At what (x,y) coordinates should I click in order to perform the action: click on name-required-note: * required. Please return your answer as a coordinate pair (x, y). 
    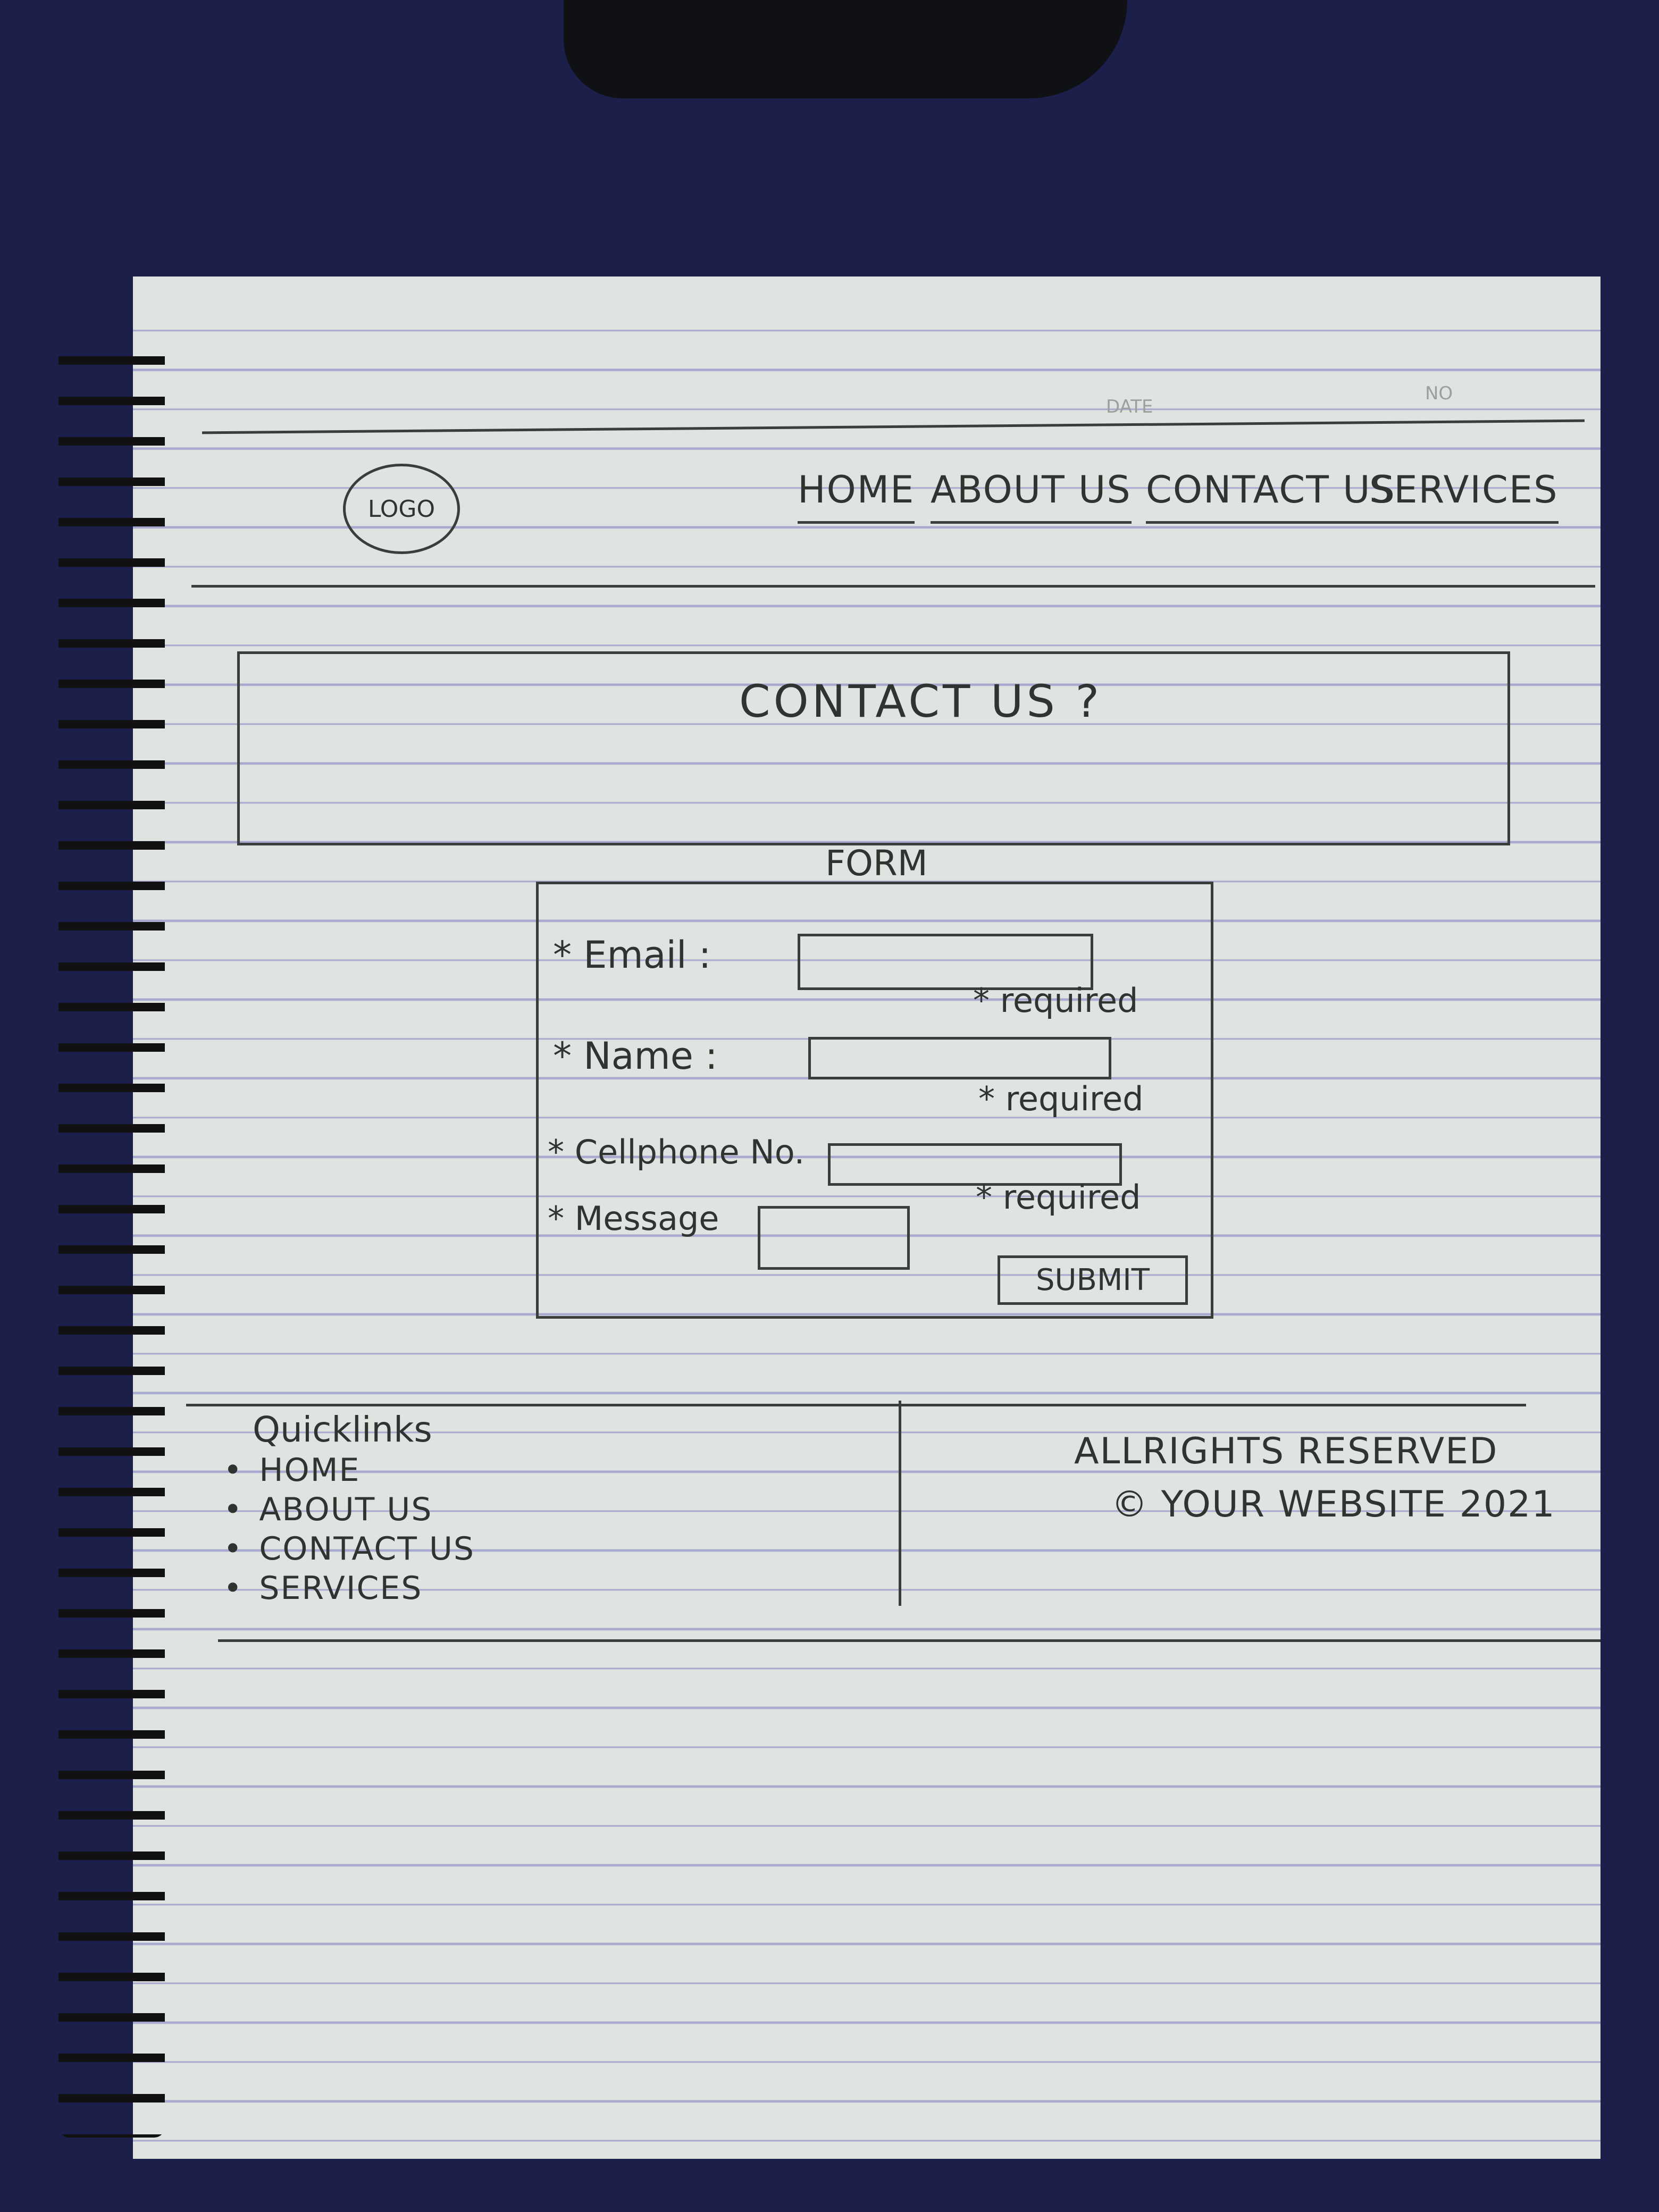
    Looking at the image, I should click on (1061, 1098).